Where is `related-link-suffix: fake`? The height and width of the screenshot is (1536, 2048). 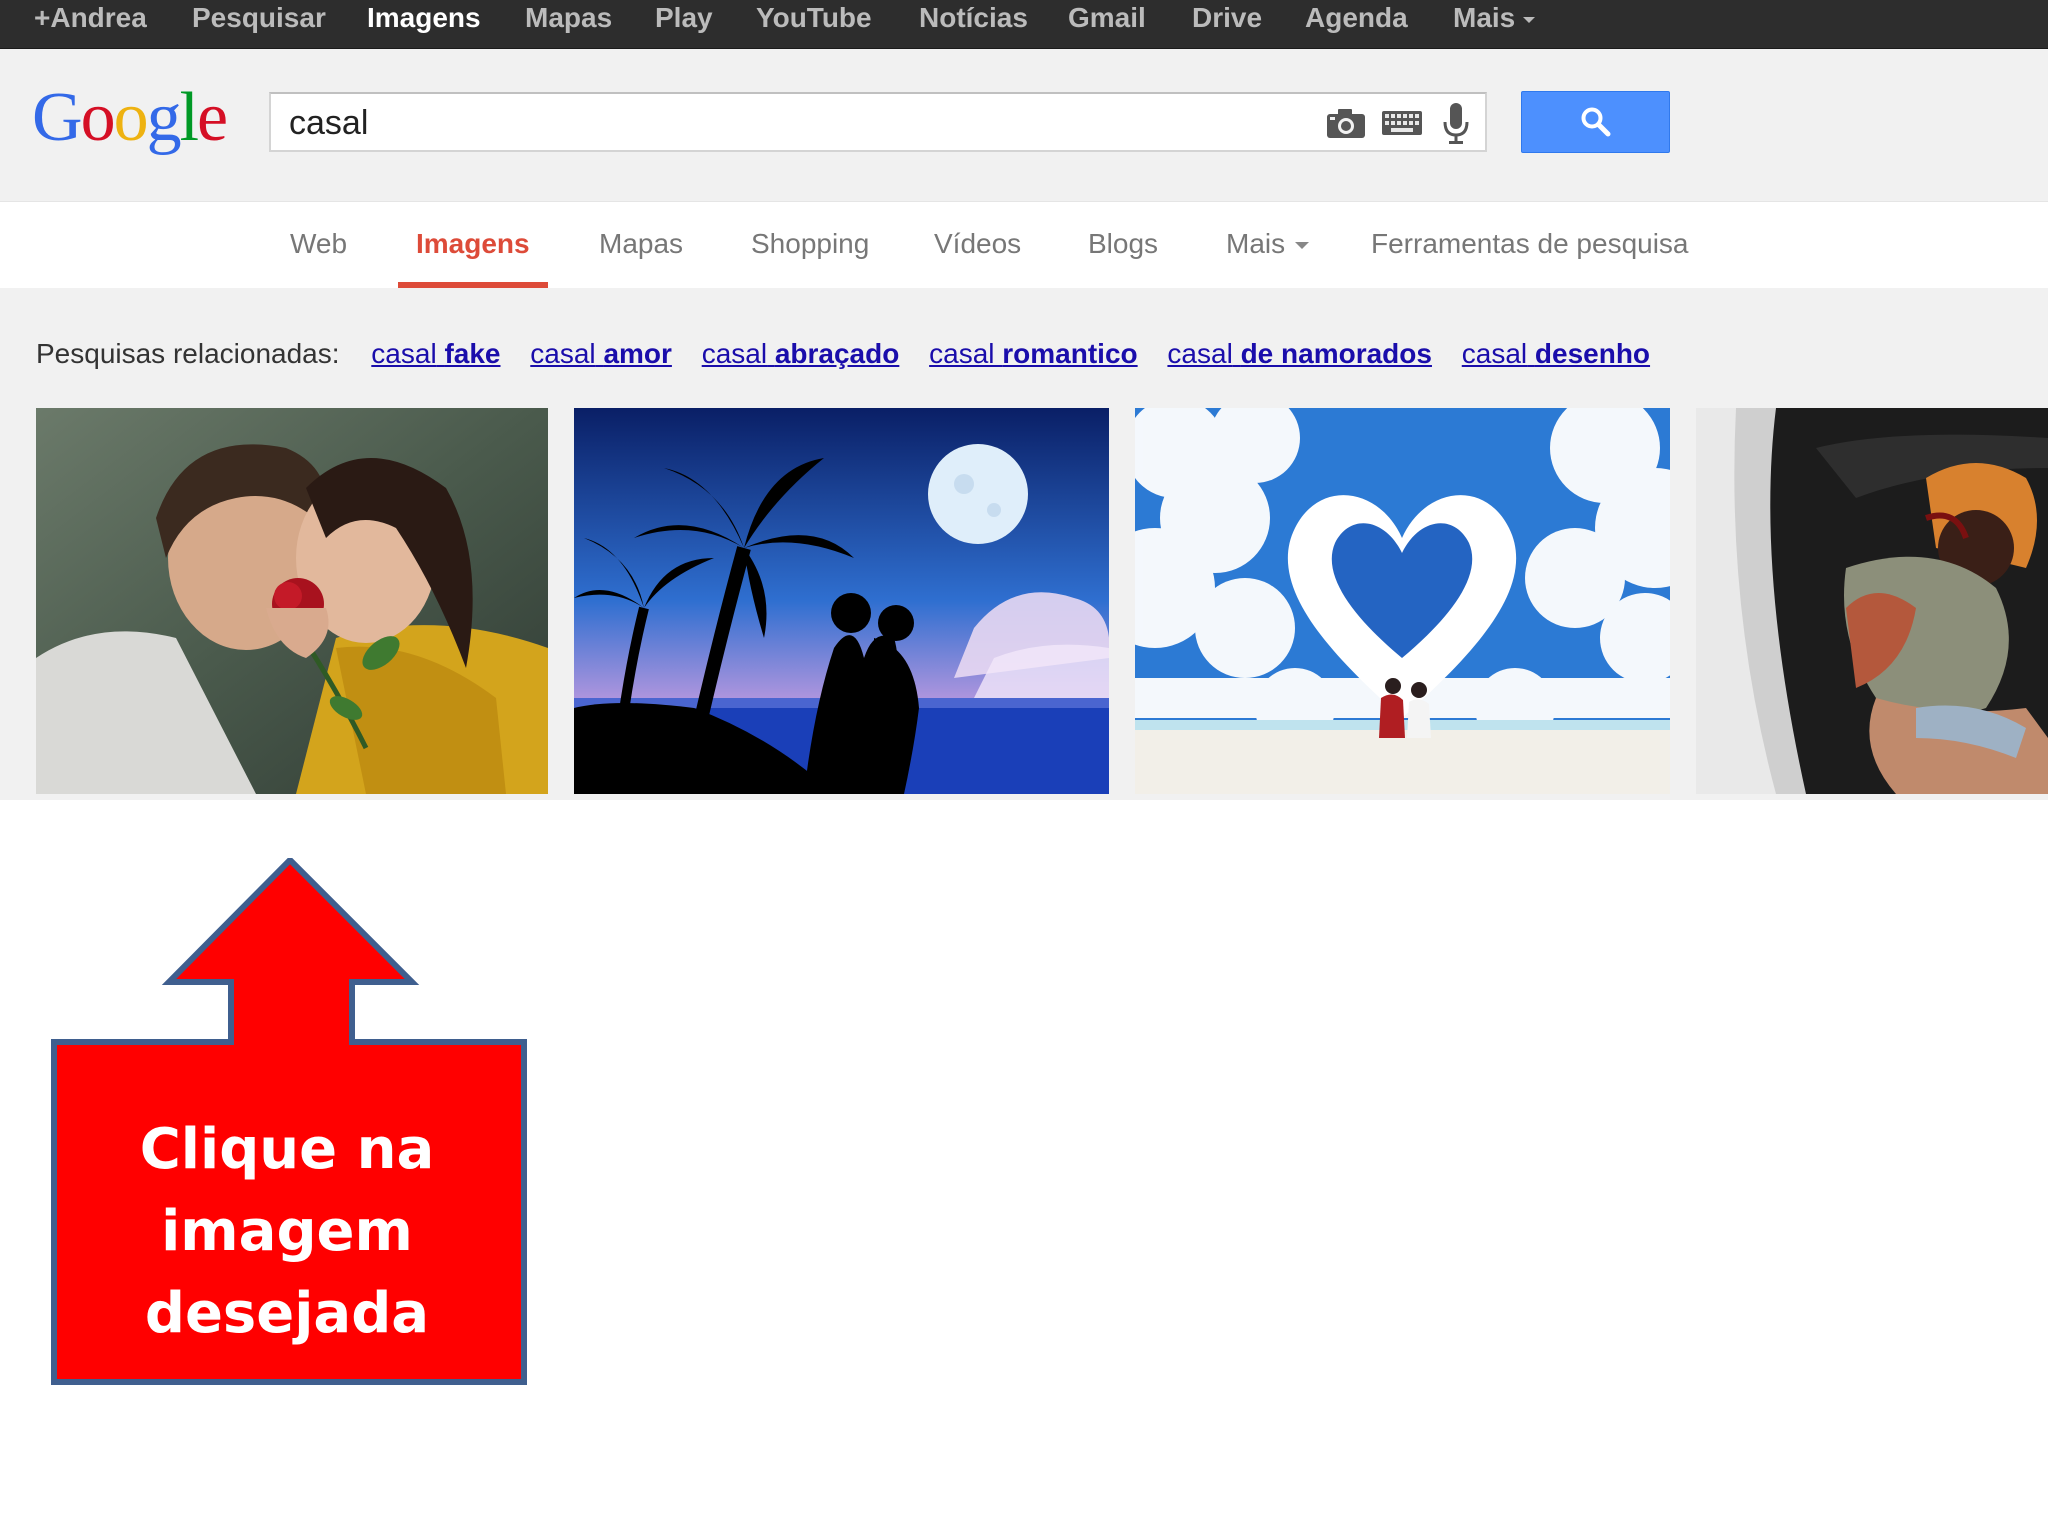
related-link-suffix: fake is located at coordinates (472, 353).